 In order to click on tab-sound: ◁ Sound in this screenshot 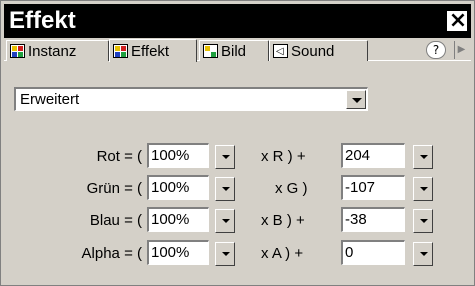, I will do `click(318, 50)`.